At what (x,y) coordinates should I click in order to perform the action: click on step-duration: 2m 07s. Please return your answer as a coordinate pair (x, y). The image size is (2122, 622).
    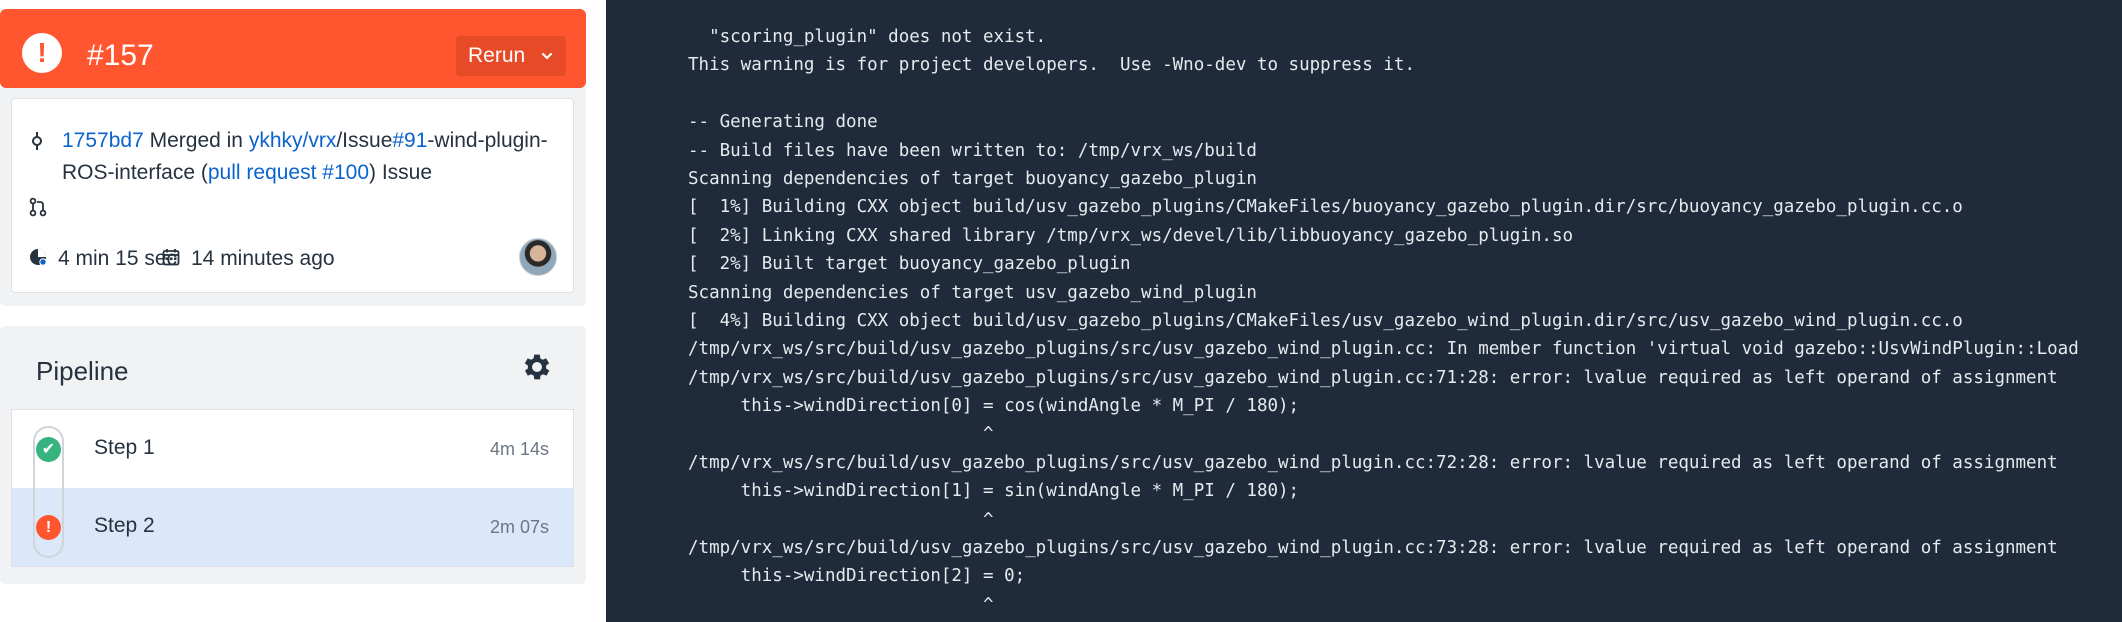
    Looking at the image, I should click on (519, 527).